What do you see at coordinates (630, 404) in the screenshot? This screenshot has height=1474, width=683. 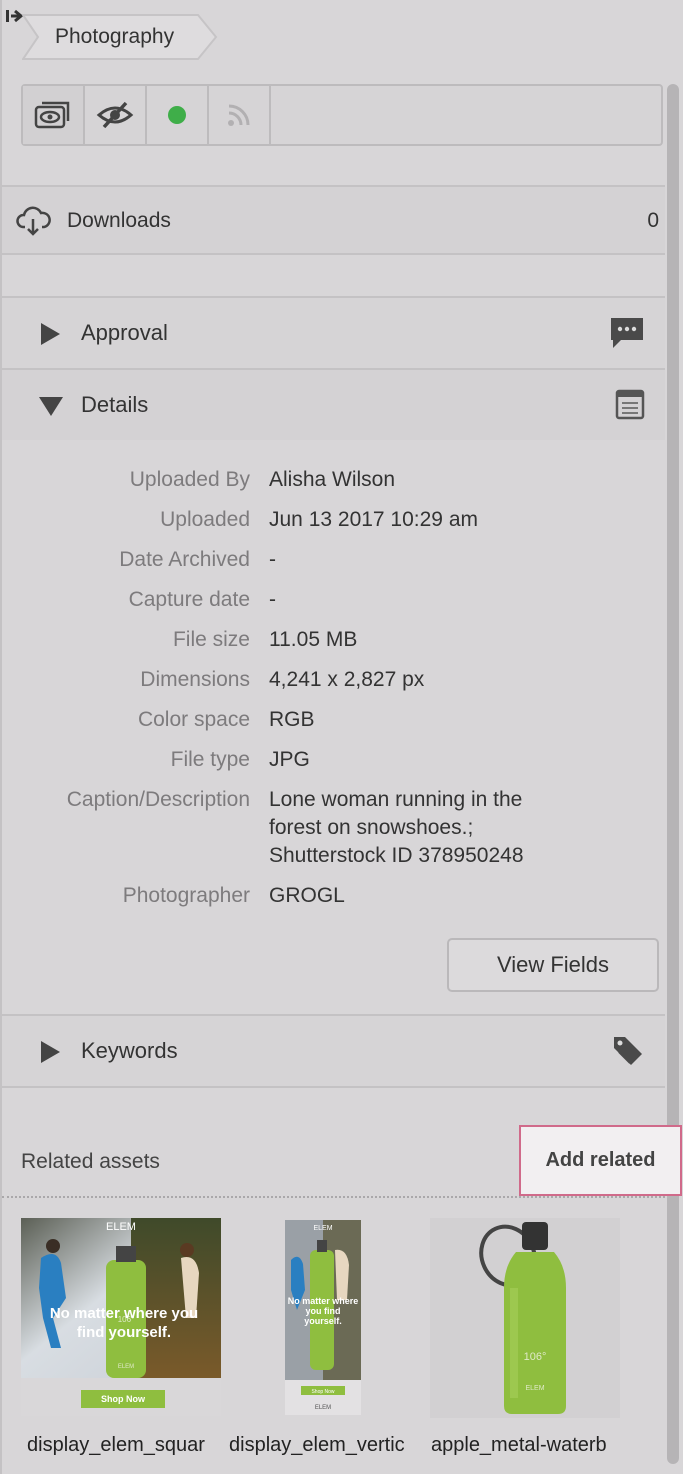 I see `details-sheet-icon` at bounding box center [630, 404].